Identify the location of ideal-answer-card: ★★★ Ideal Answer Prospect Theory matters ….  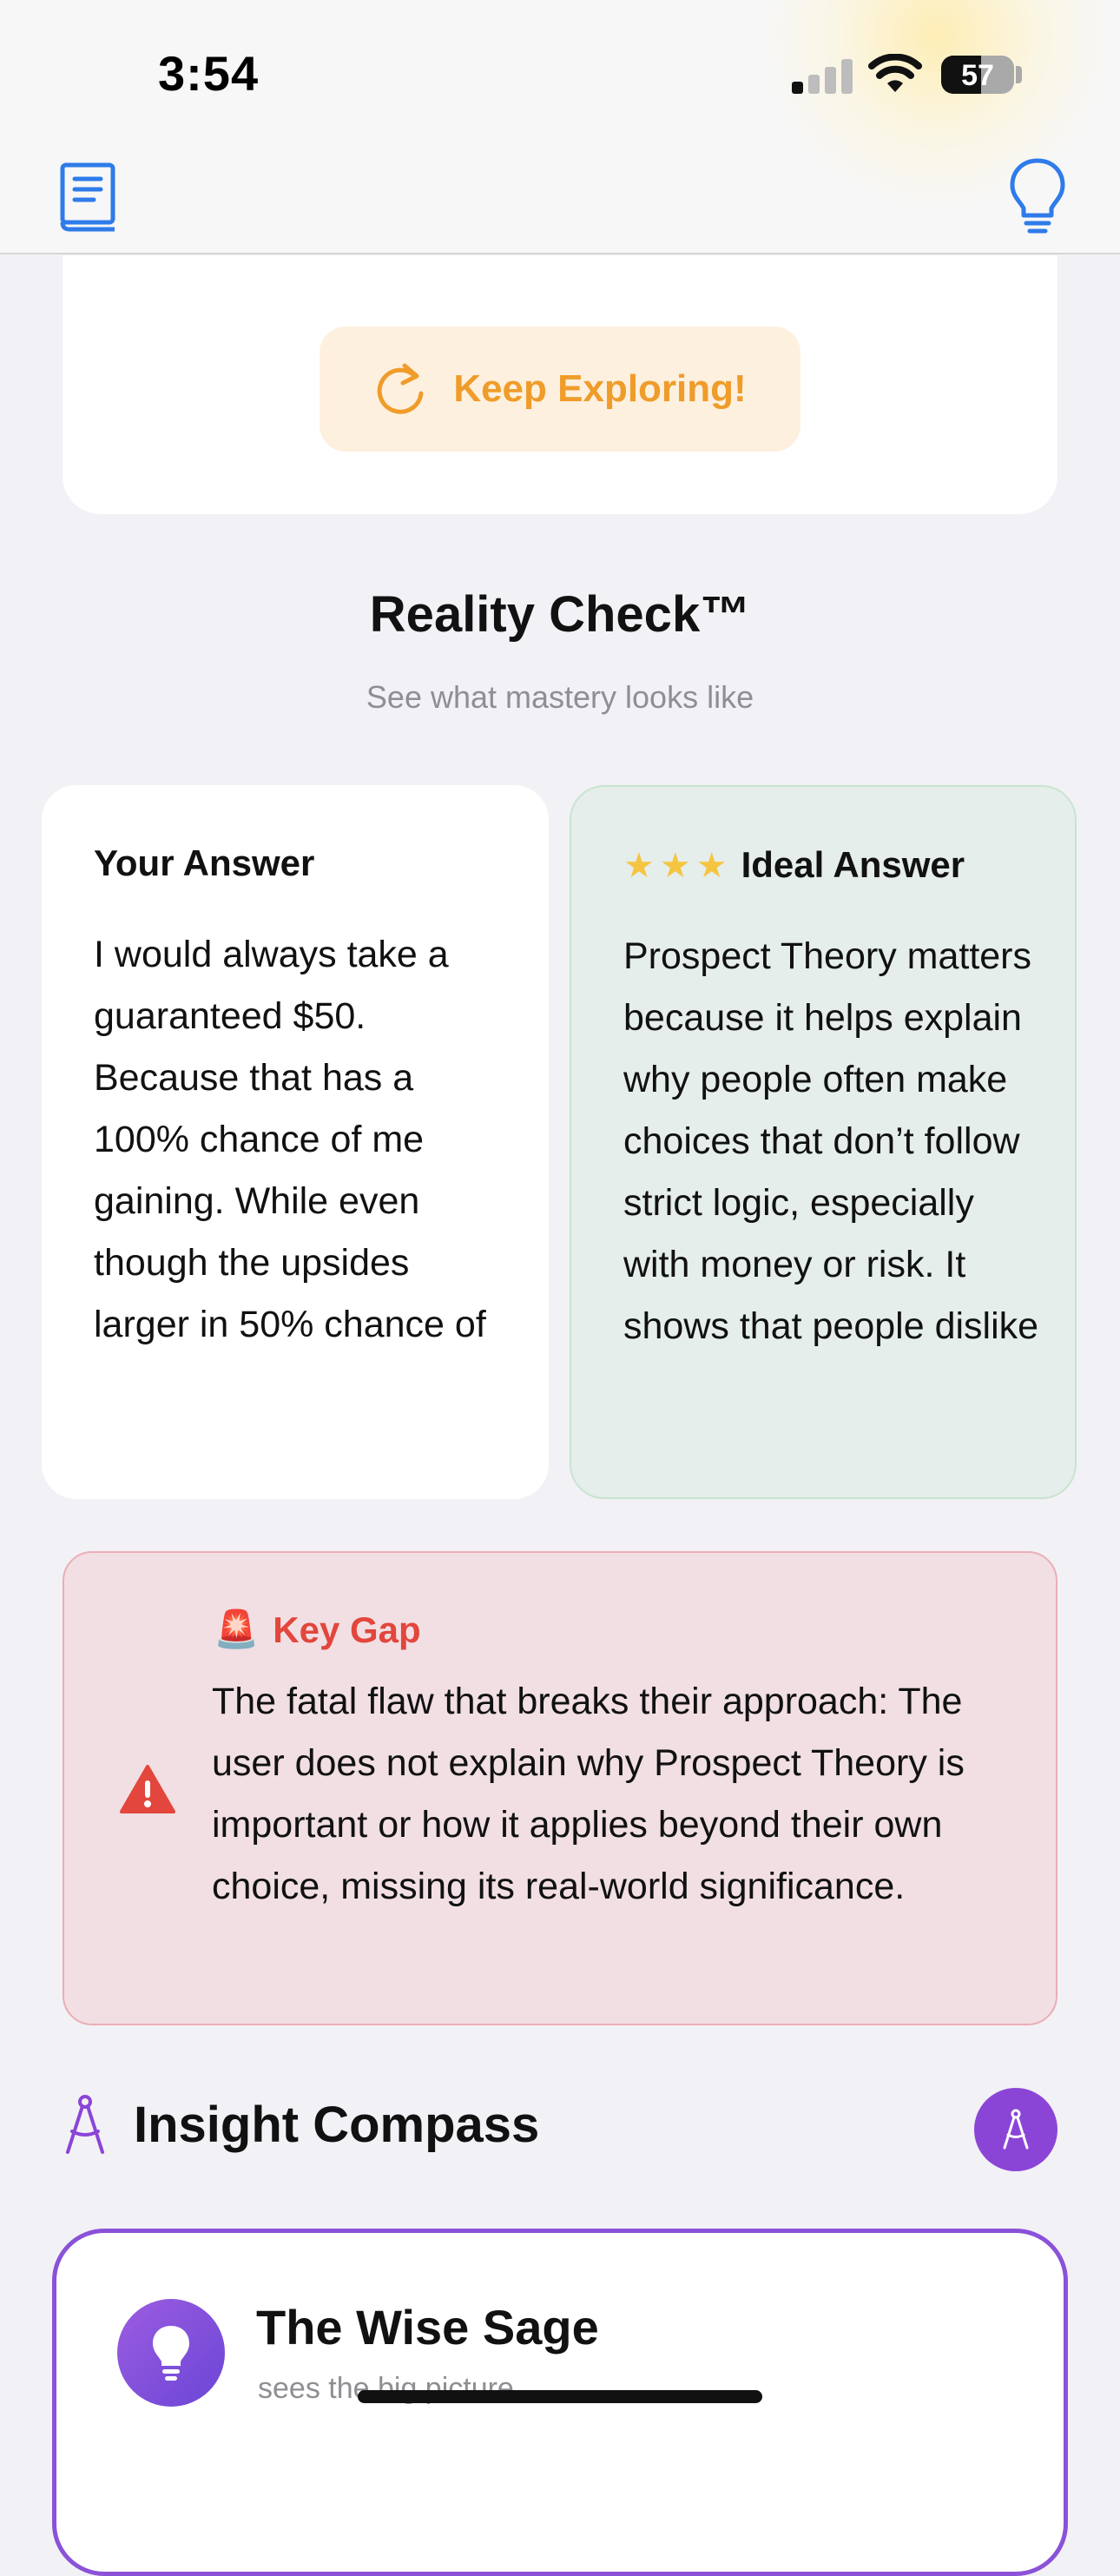
(823, 1142).